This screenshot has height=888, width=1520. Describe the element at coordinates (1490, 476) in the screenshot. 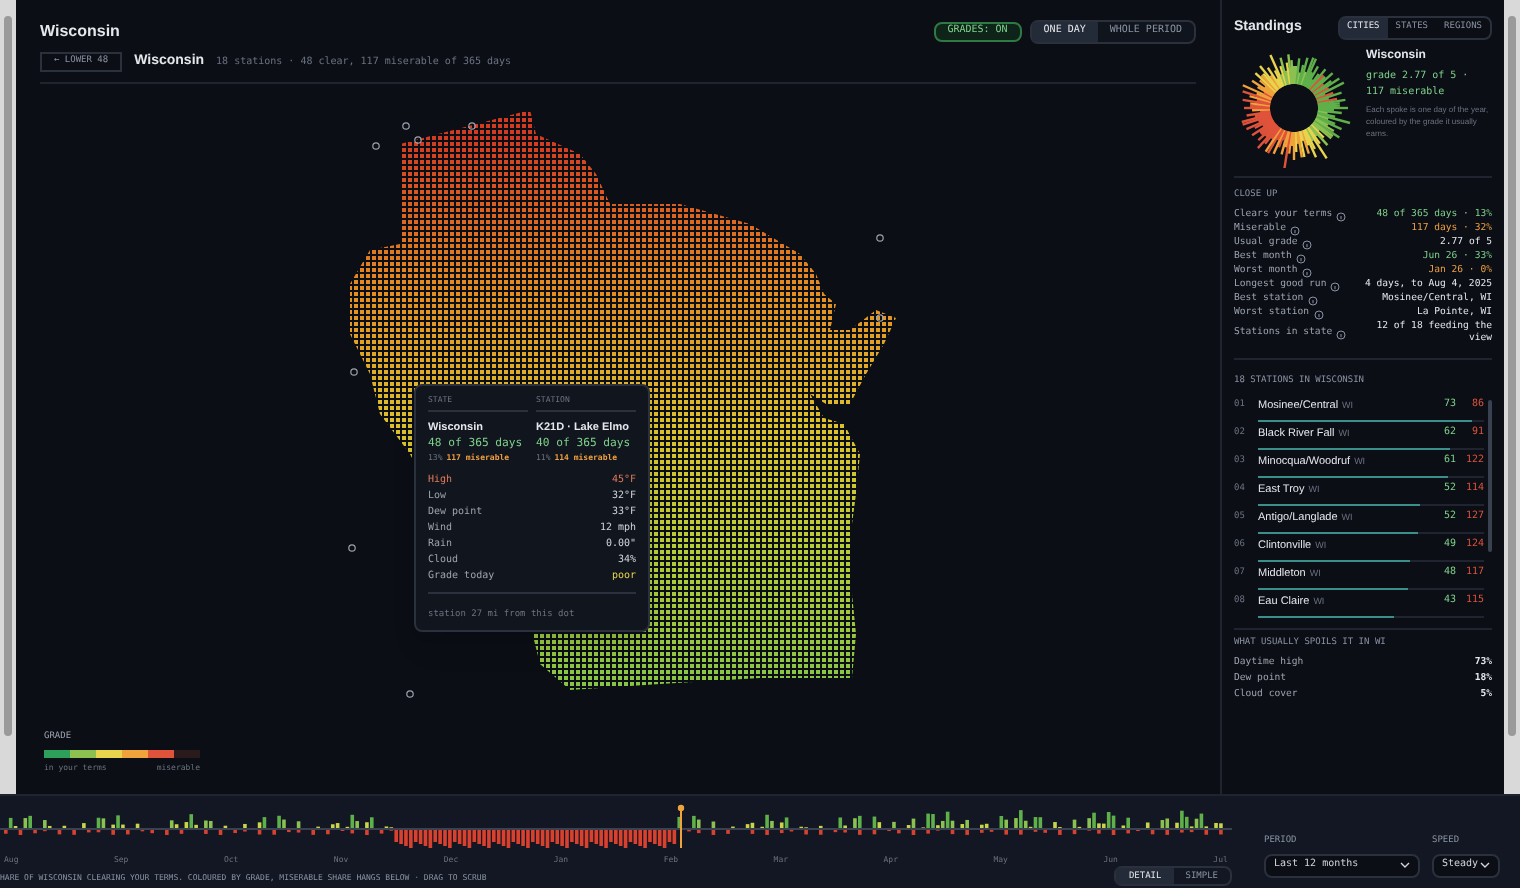

I see `list-scrollbar` at that location.